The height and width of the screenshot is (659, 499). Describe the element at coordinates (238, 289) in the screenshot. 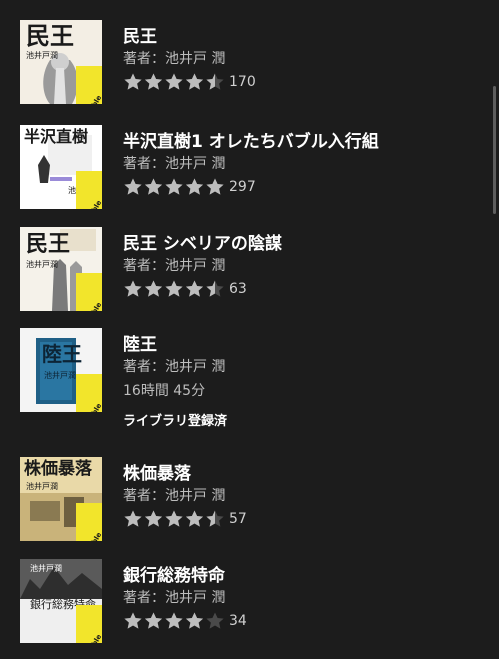

I see `rating-count: 63` at that location.